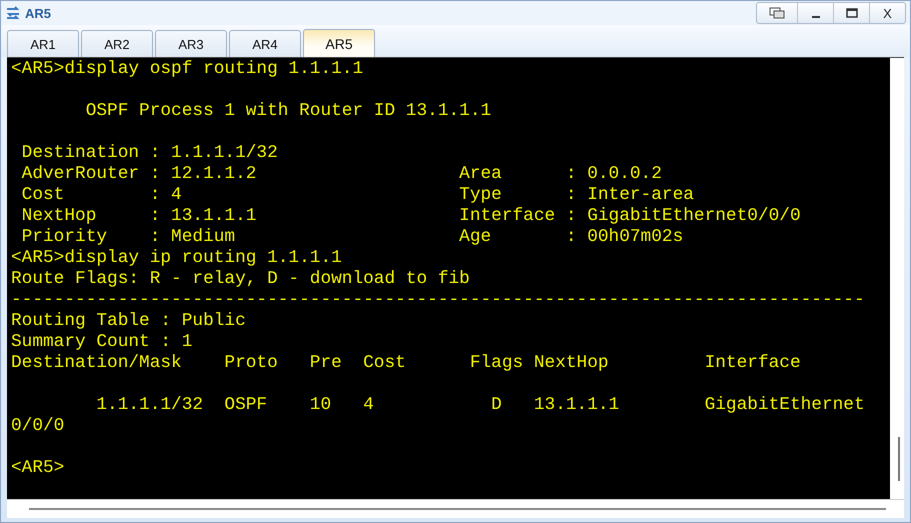  Describe the element at coordinates (341, 174) in the screenshot. I see `terminal-line: AdverRouter : 12.1.1.2 Area : 0.0.0.2` at that location.